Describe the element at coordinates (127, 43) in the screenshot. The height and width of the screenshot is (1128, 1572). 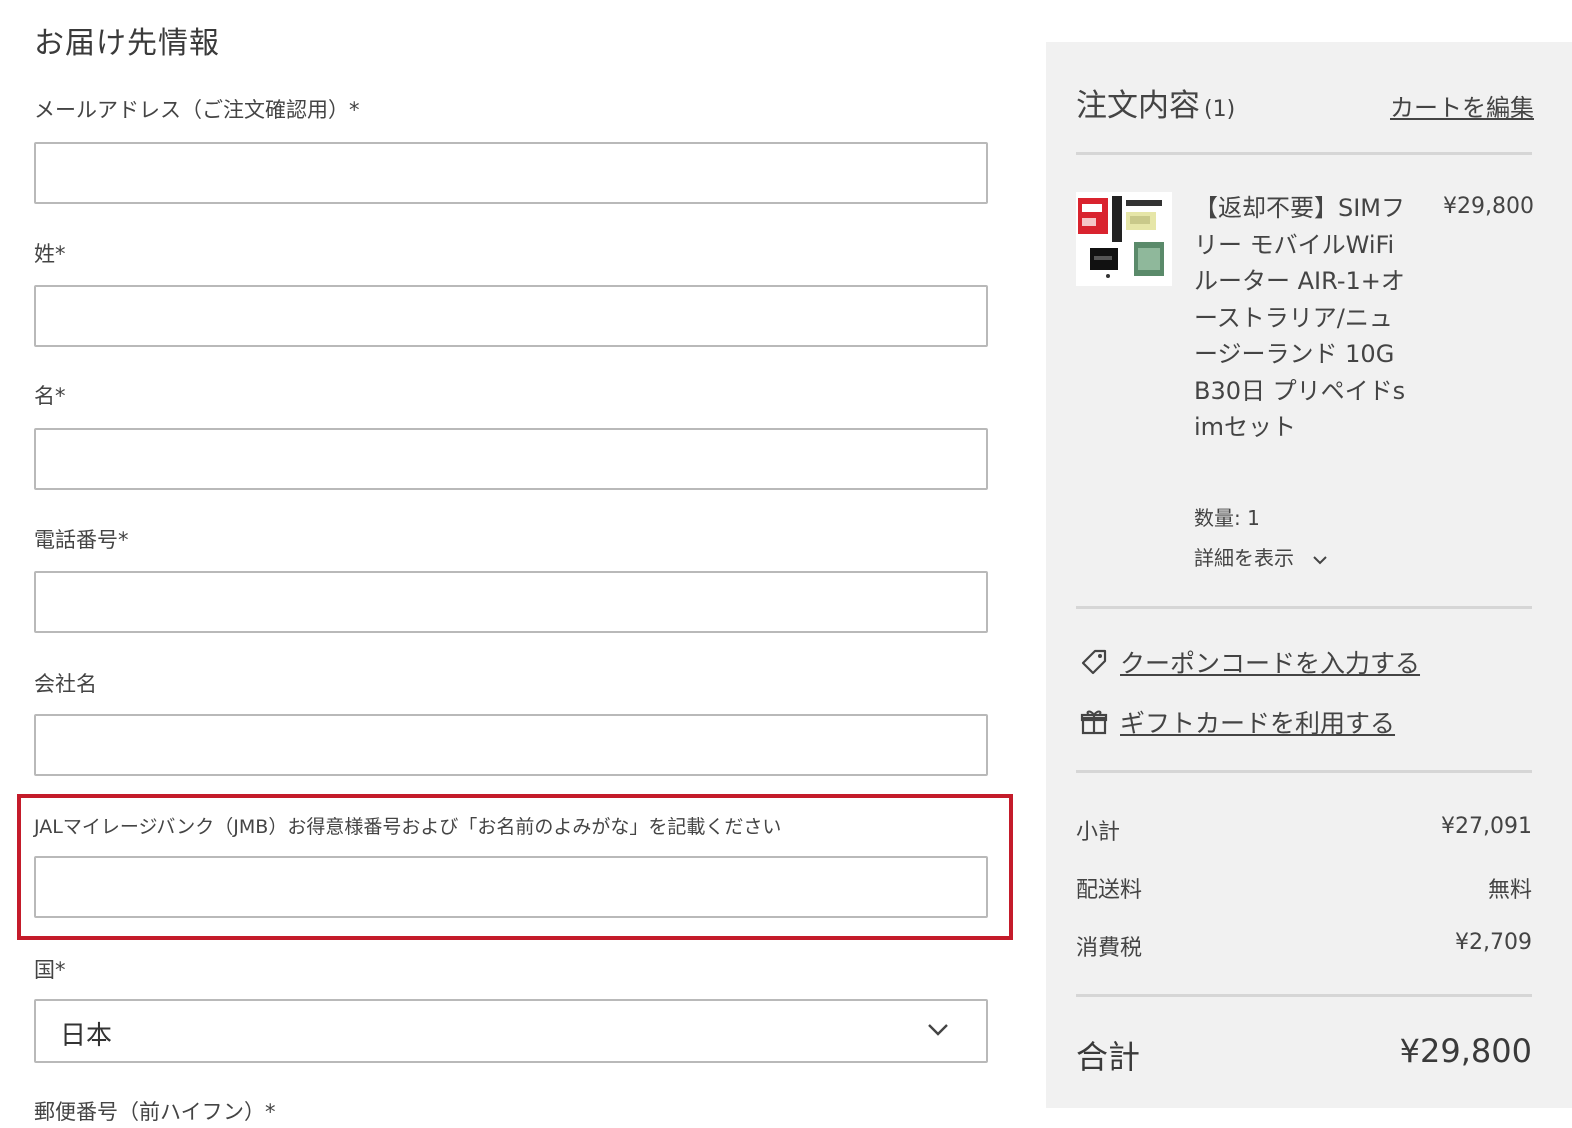
I see `section-title: お届け先情報` at that location.